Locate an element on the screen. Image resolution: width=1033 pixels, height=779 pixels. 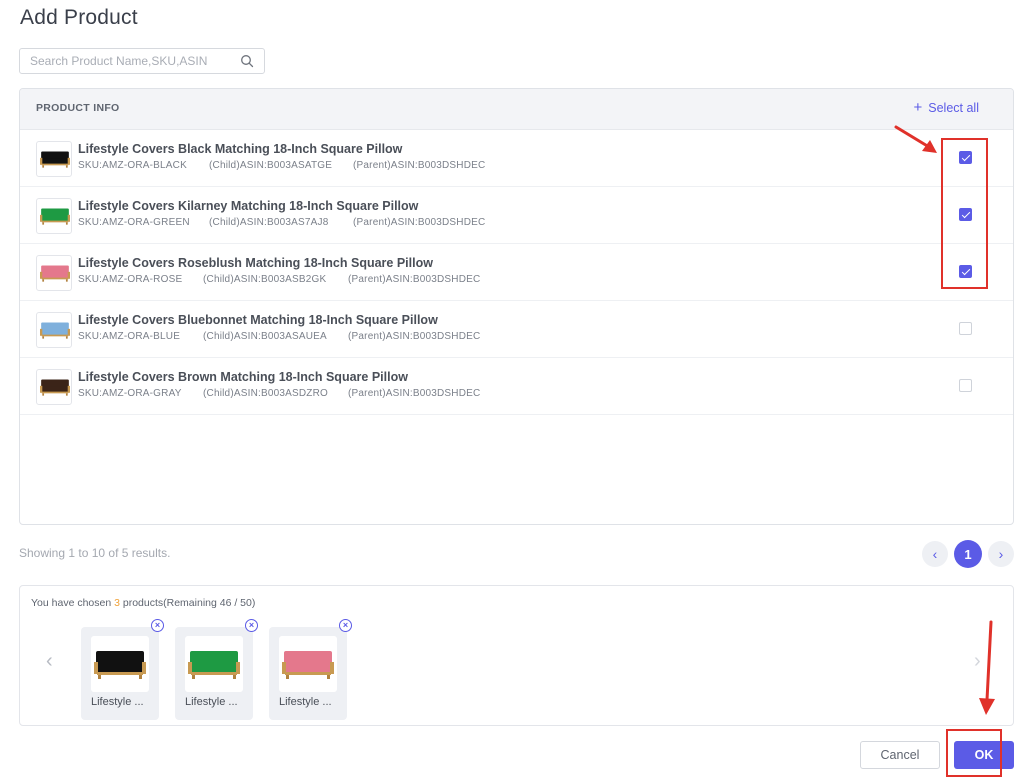
pagination-prev-button: ‹ is located at coordinates (935, 554).